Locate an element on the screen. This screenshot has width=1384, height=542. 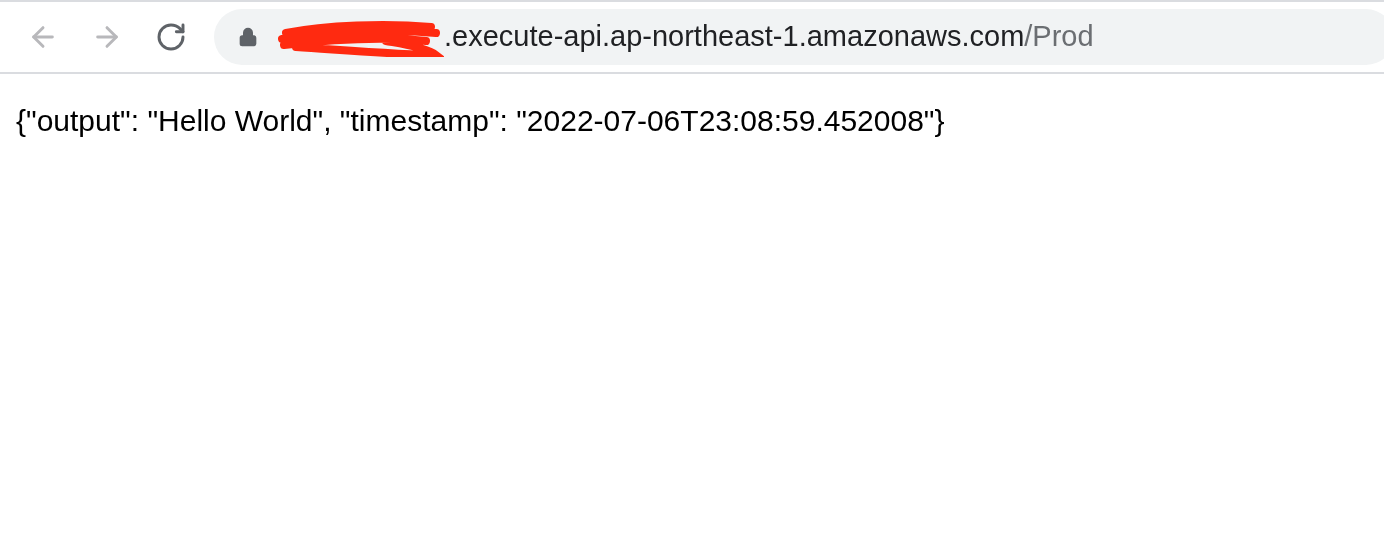
url-path: /Prod is located at coordinates (1059, 37).